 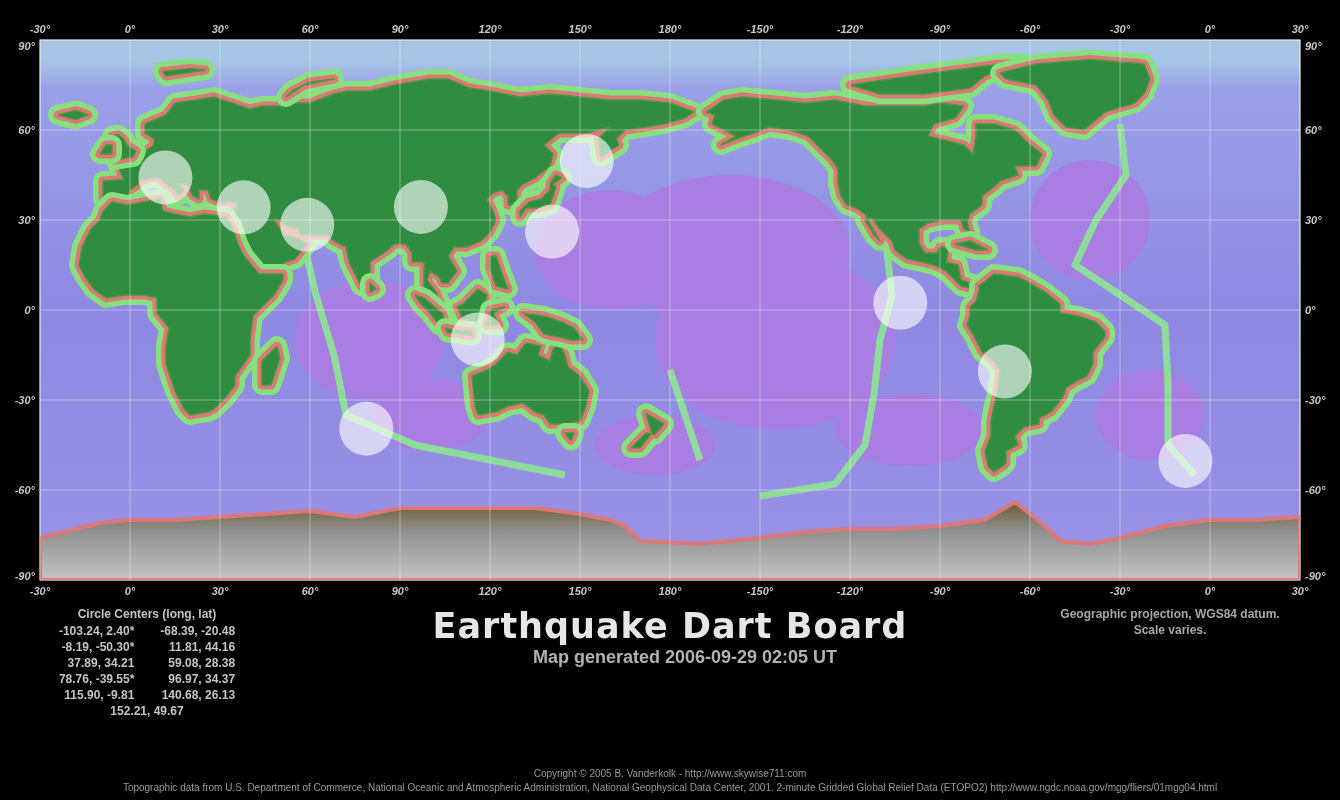 I want to click on coordinate-entry: -103.24, 2.40*, so click(x=96, y=631).